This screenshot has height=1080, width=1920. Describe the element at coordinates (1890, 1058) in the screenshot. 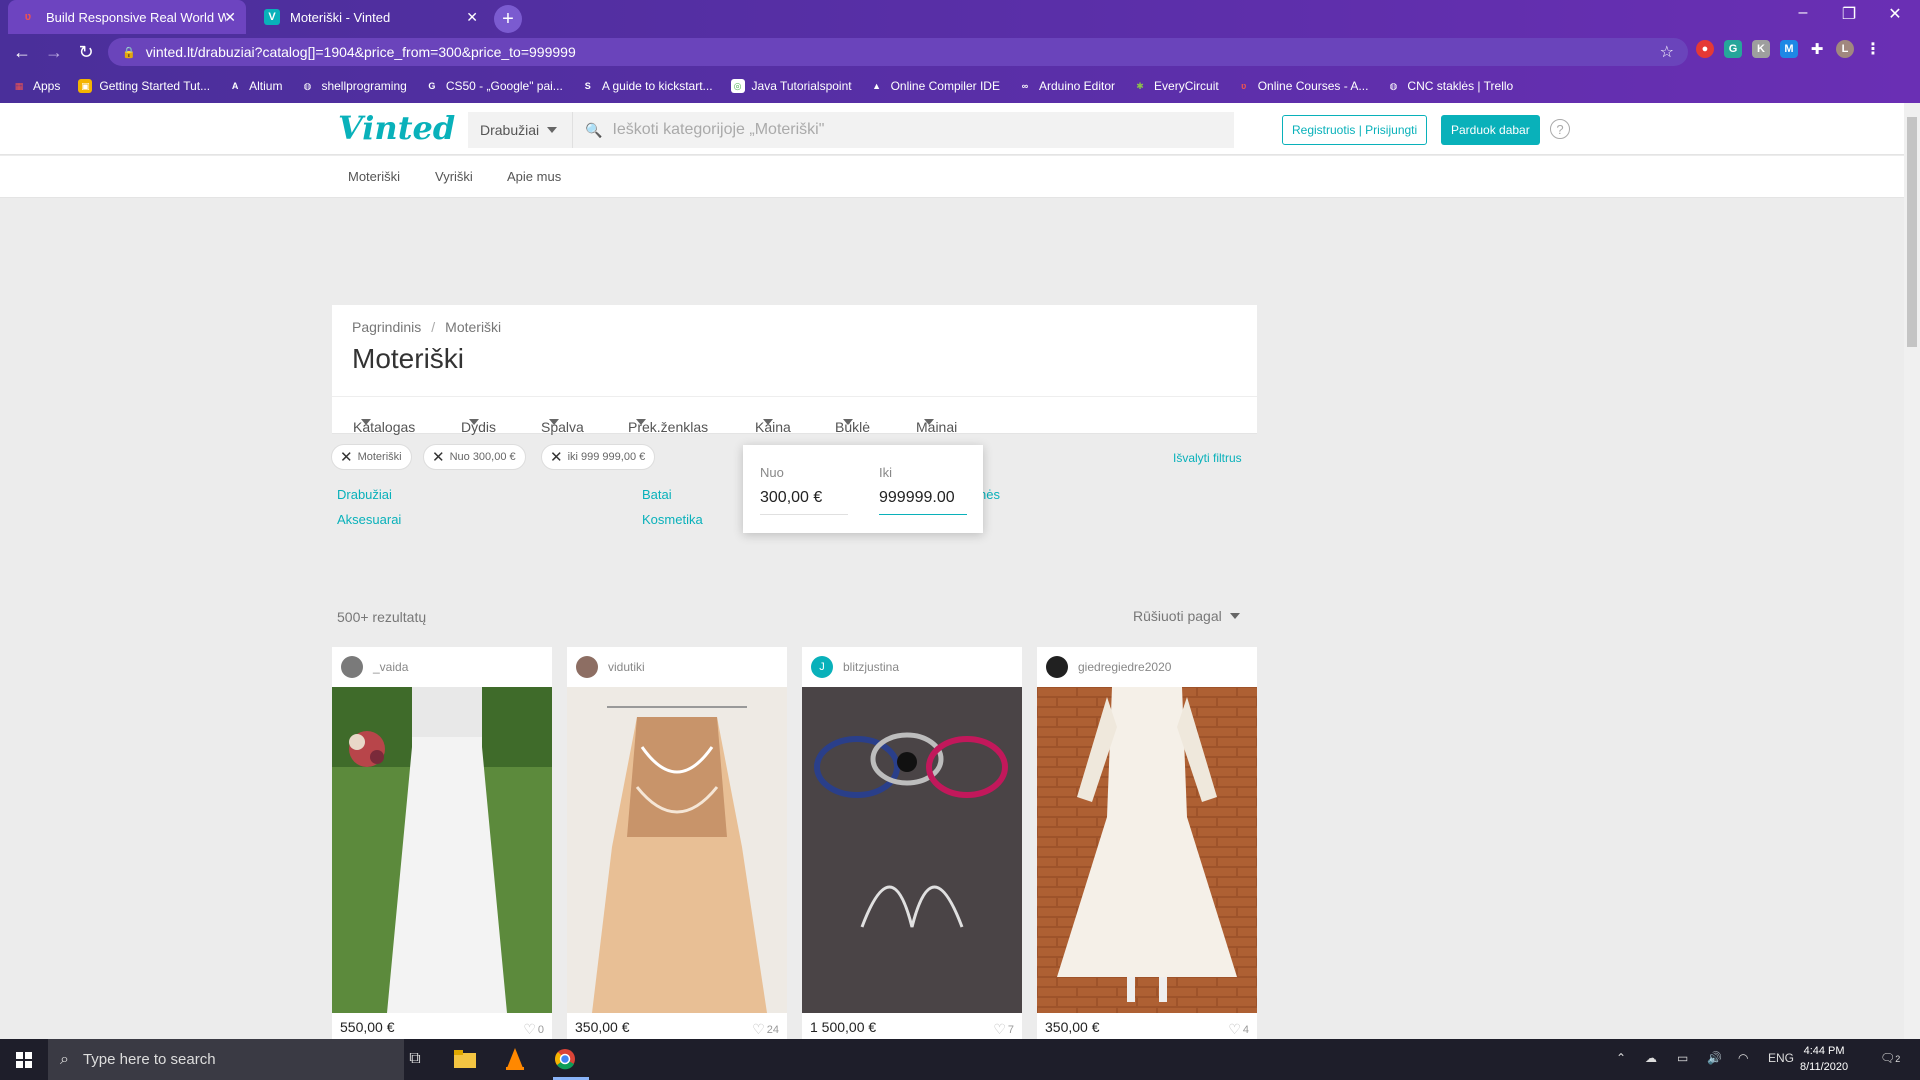

I see `notifications-icon: 🗨2` at that location.